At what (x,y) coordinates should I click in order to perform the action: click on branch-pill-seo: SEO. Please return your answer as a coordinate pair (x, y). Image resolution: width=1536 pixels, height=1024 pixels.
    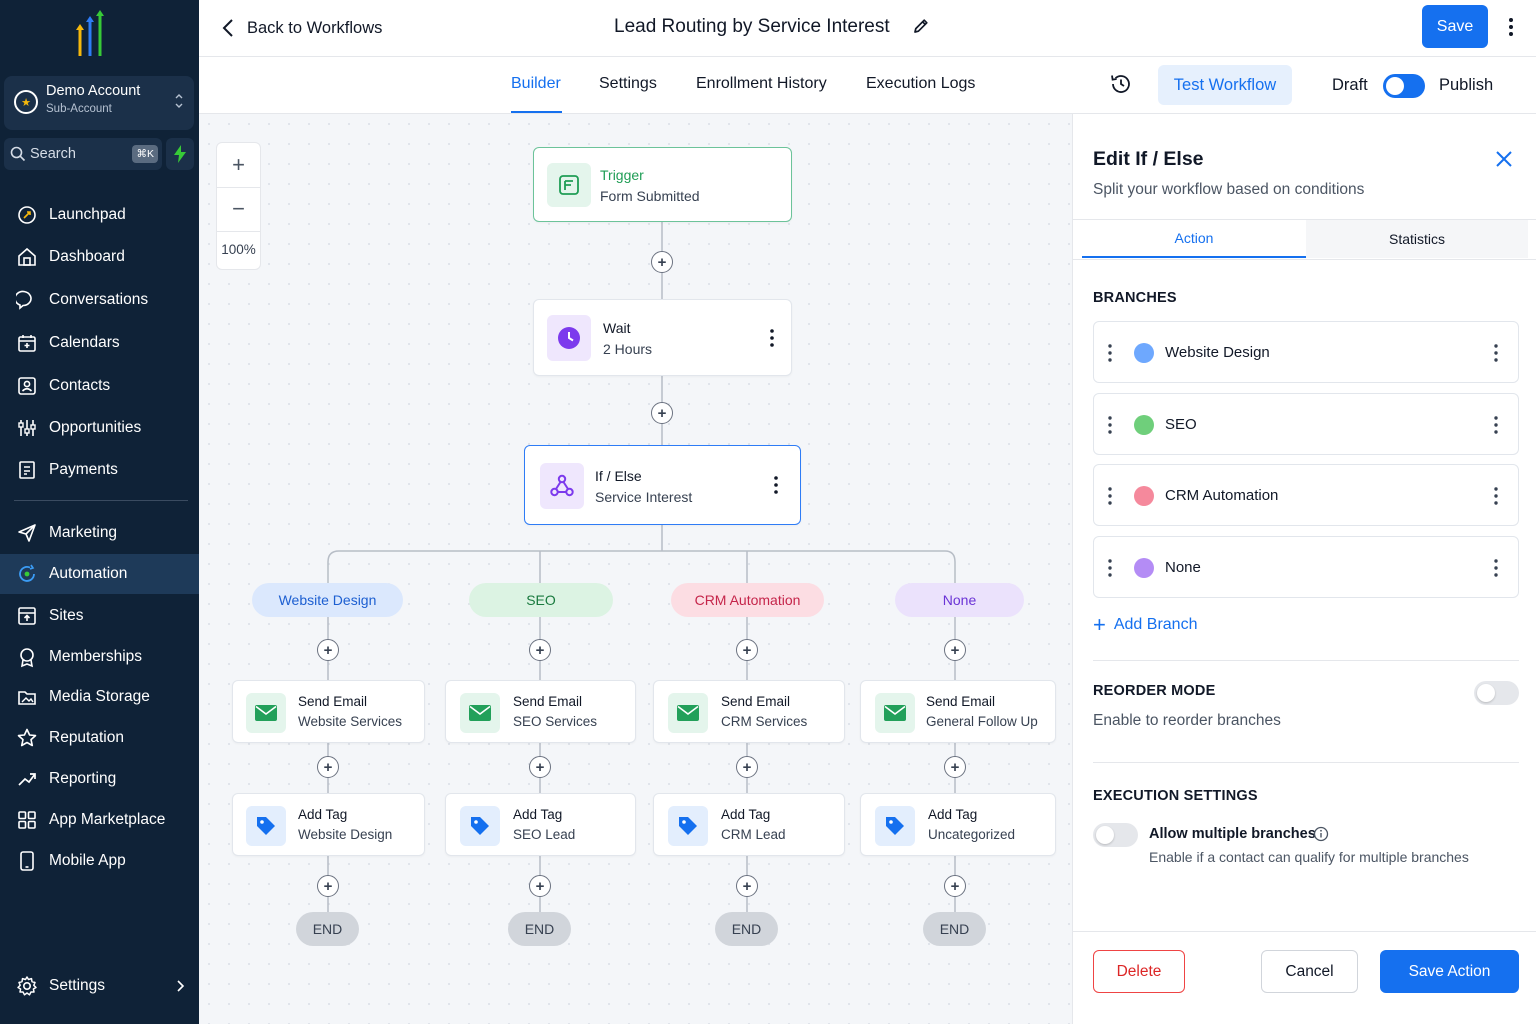
    Looking at the image, I should click on (541, 600).